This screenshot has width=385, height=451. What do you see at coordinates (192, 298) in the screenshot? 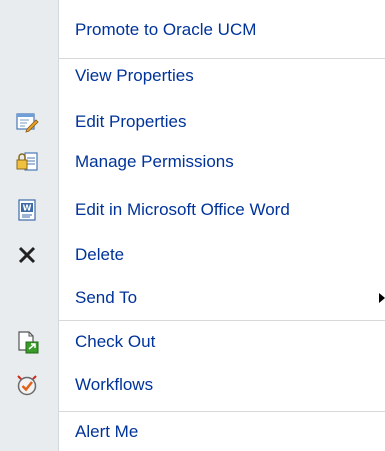
I see `menu-item-send-to: Send To` at bounding box center [192, 298].